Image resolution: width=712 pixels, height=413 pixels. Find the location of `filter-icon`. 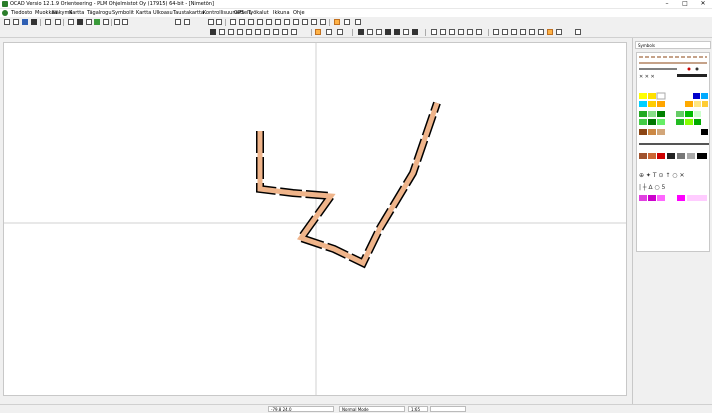

filter-icon is located at coordinates (80, 22).